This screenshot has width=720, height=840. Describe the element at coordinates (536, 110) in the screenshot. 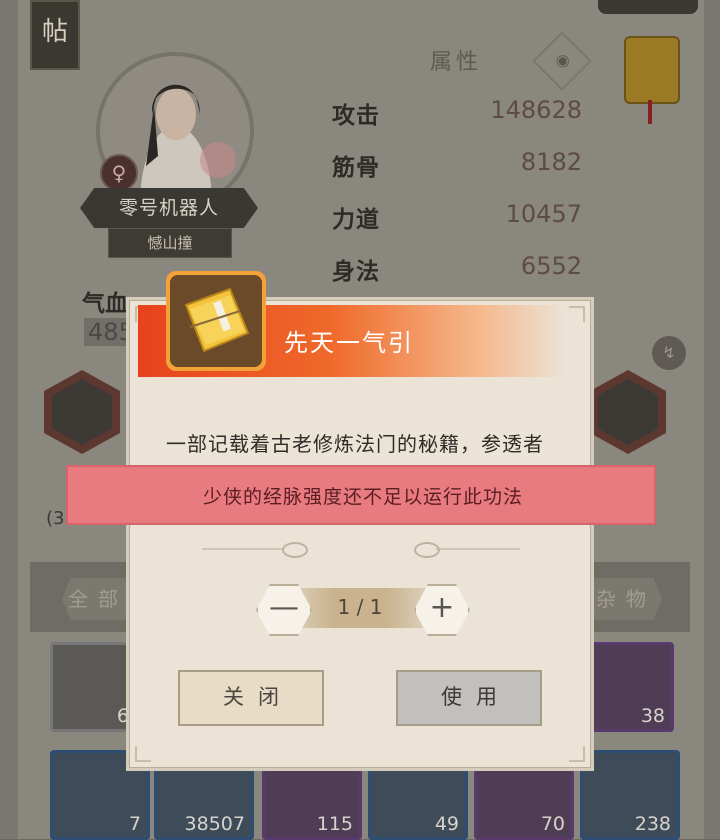

I see `stat-value: 148628` at that location.